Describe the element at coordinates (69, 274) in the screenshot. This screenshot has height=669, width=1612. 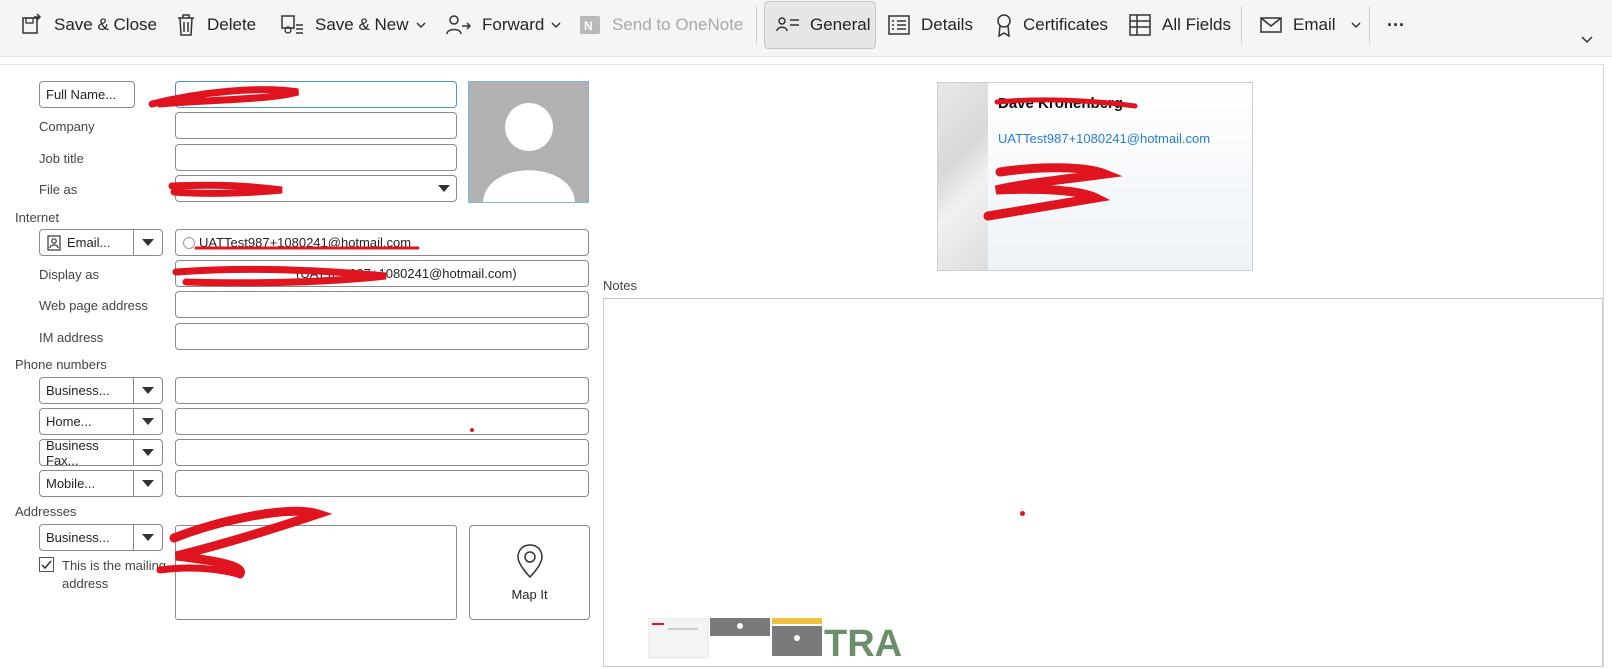
I see `display-as-label: Display as` at that location.